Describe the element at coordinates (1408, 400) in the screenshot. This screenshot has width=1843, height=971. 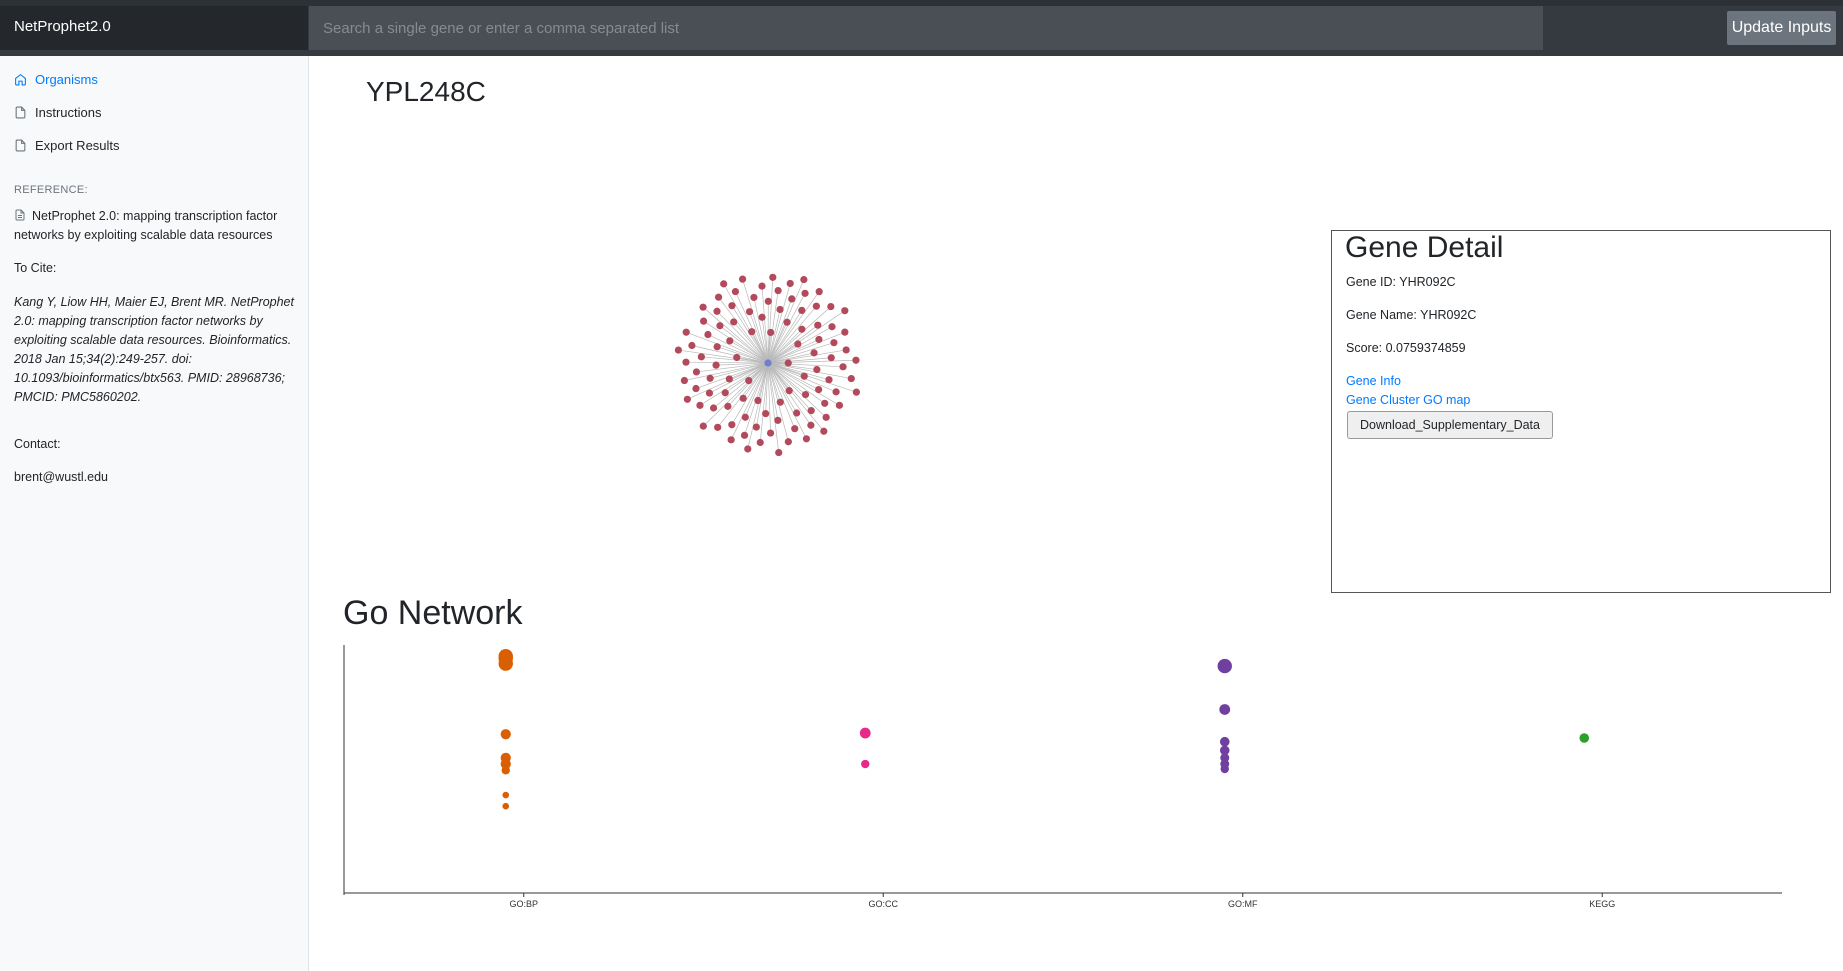
I see `gene-cluster-go-map-link: Gene Cluster GO map` at that location.